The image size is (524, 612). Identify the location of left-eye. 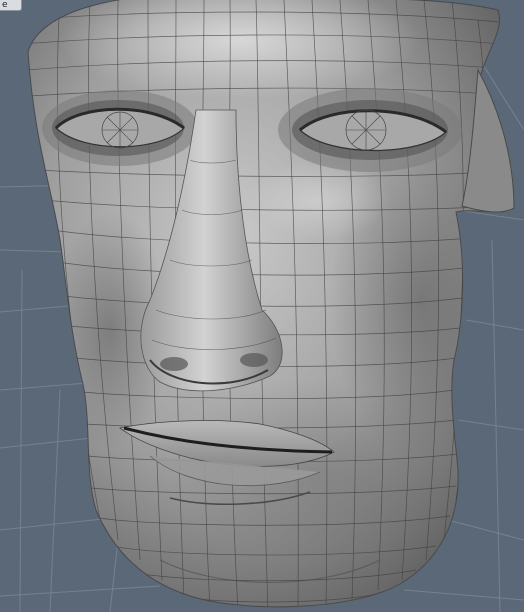
(120, 128).